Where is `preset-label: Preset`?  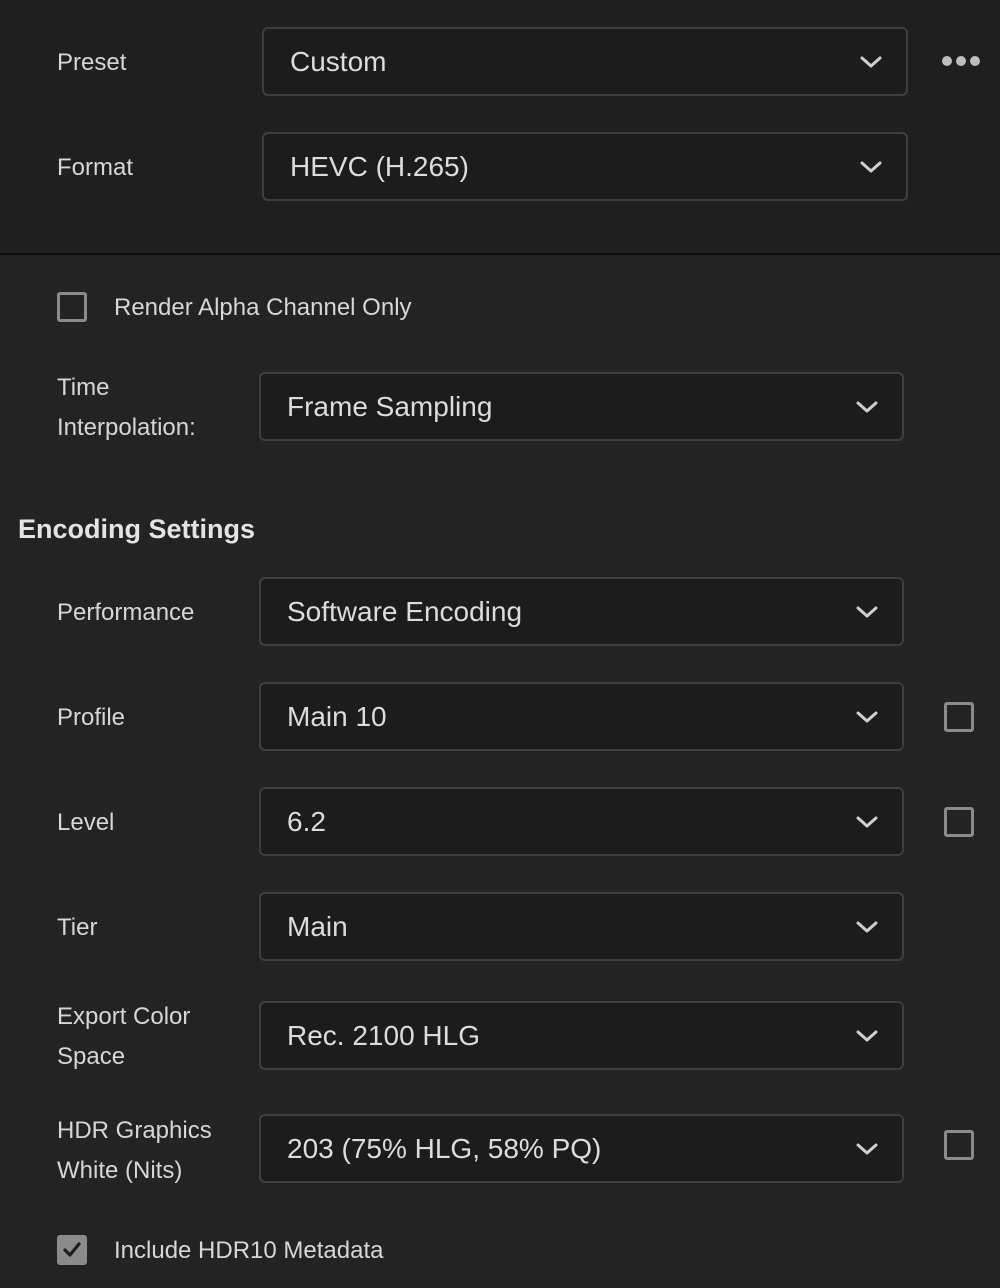
preset-label: Preset is located at coordinates (92, 62).